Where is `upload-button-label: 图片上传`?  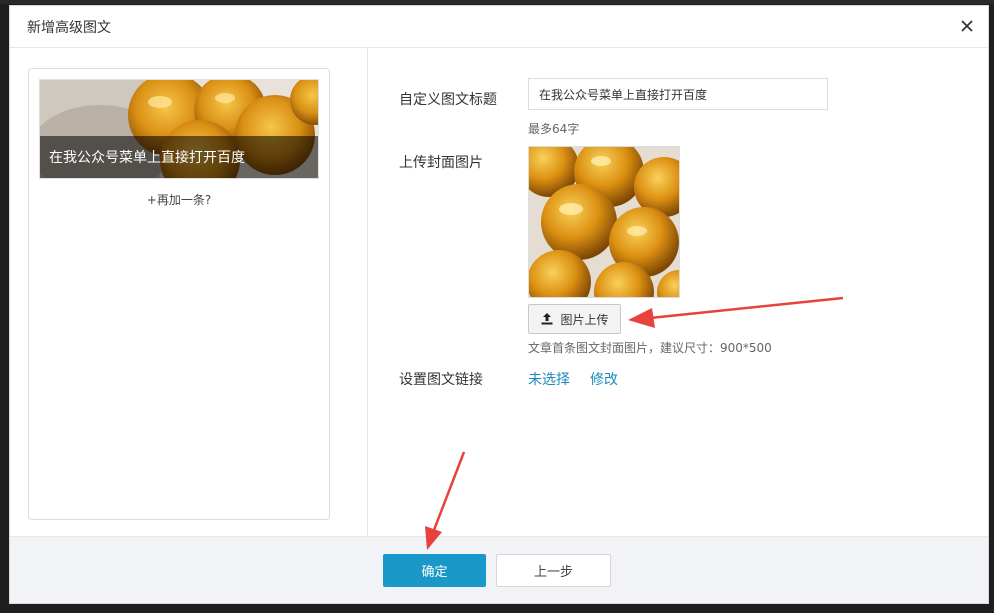
upload-button-label: 图片上传 is located at coordinates (584, 319).